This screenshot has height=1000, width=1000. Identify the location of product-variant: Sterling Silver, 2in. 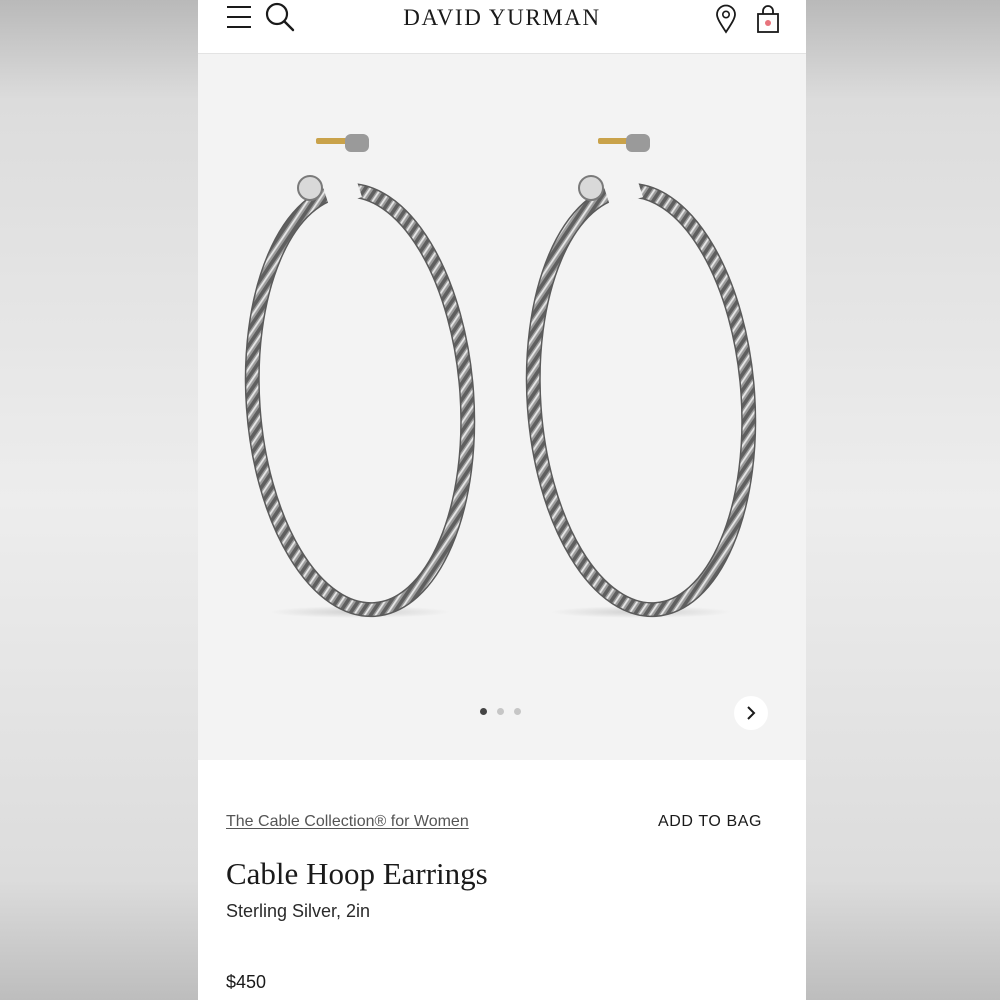
(298, 911).